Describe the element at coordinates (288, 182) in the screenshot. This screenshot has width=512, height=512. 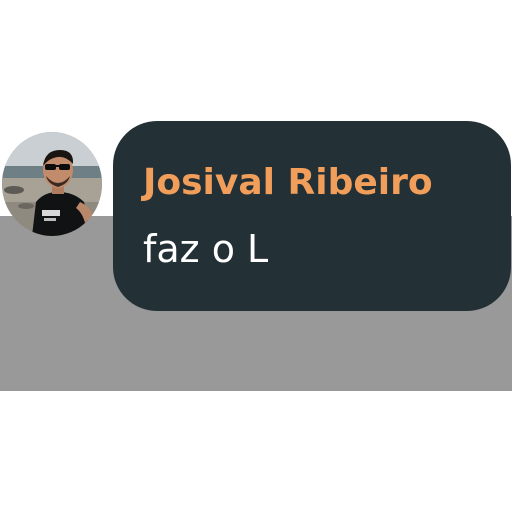
I see `sender-name: Josival Ribeiro` at that location.